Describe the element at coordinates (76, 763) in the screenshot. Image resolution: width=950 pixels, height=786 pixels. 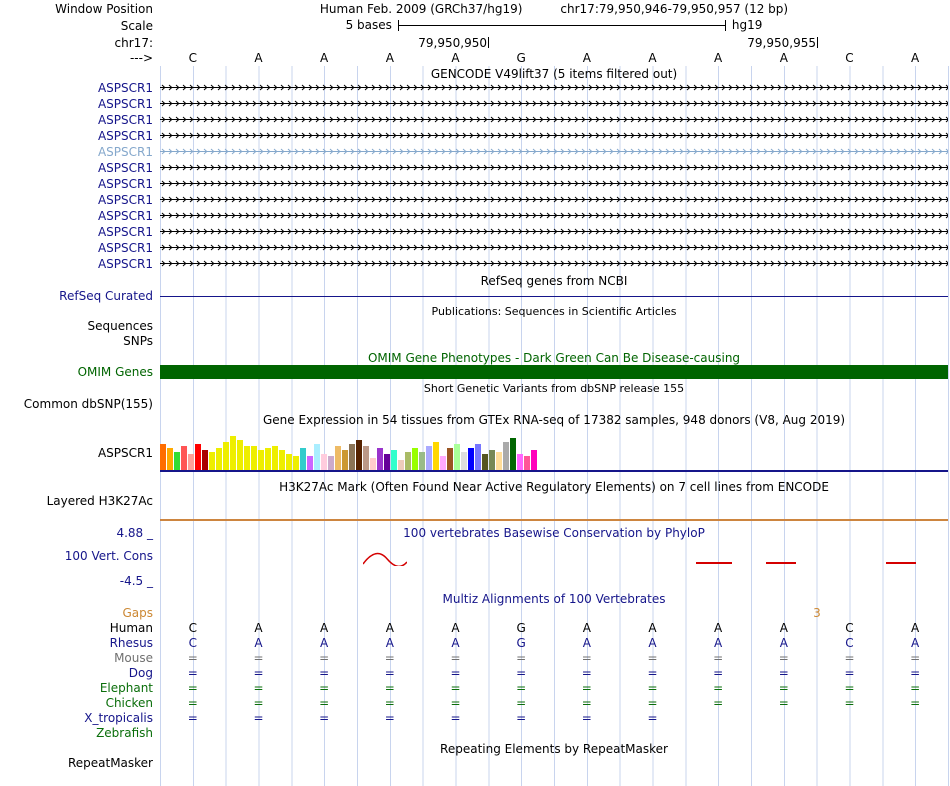
I see `repeatmasker-track-label: RepeatMasker` at that location.